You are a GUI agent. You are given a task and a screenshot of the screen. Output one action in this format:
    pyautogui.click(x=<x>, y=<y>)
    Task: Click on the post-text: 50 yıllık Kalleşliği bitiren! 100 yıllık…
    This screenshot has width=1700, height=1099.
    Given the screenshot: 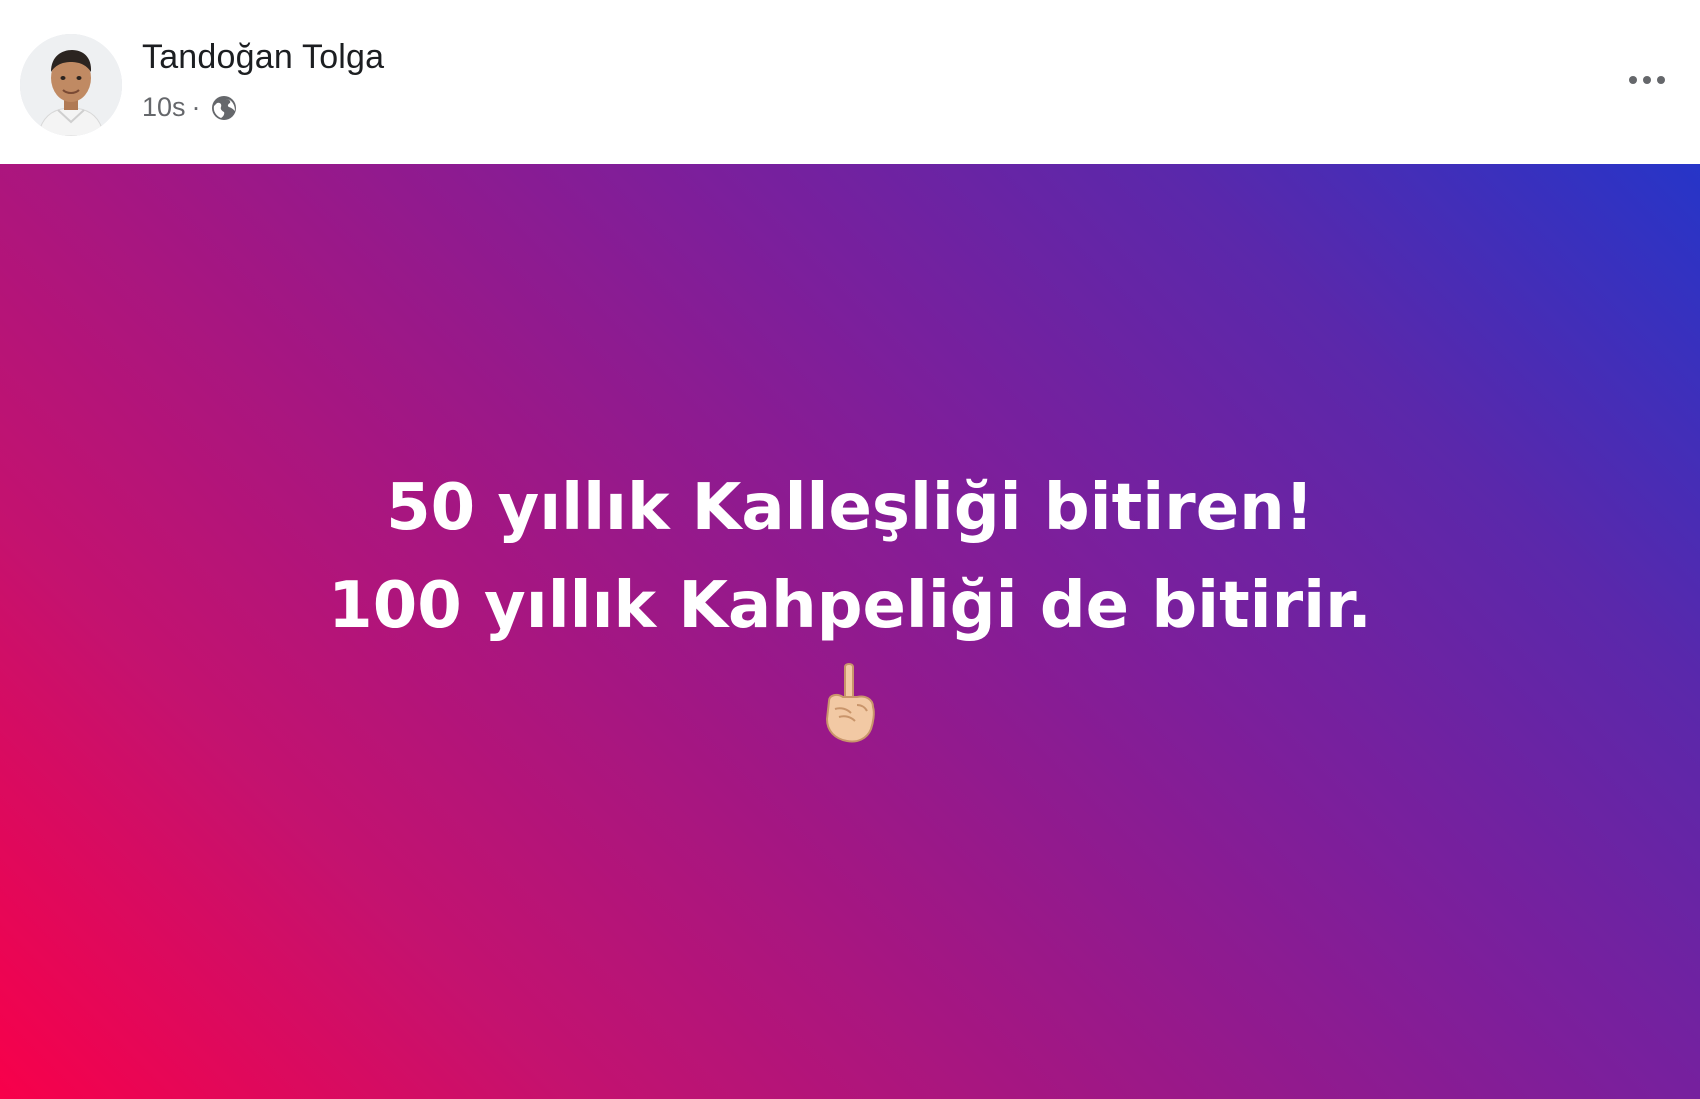 What is the action you would take?
    pyautogui.click(x=850, y=557)
    